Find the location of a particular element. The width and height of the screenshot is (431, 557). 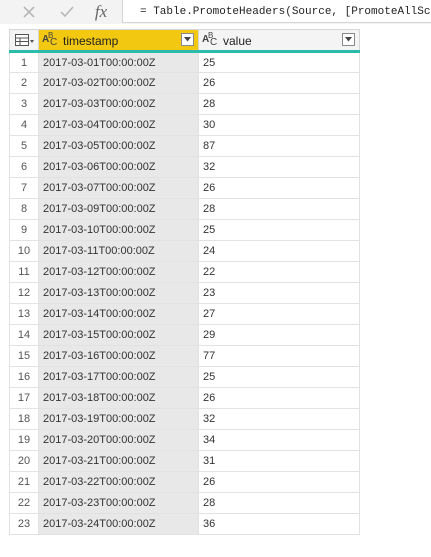

table-row: 13 2017-03-14T00:00:00Z 27 is located at coordinates (184, 314).